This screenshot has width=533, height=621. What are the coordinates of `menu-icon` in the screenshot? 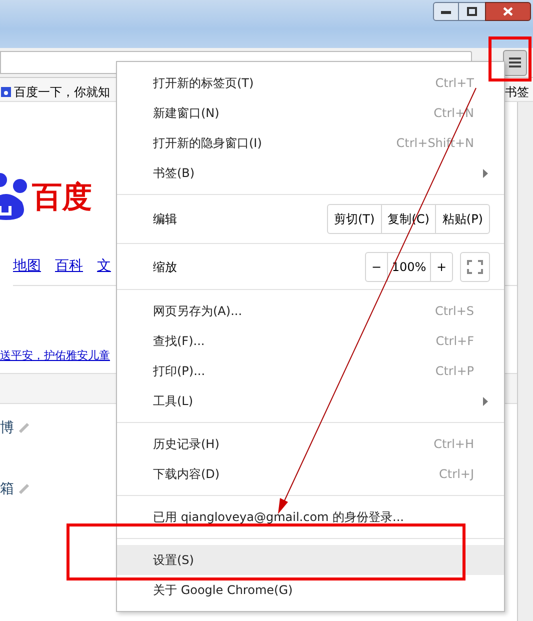 It's located at (515, 62).